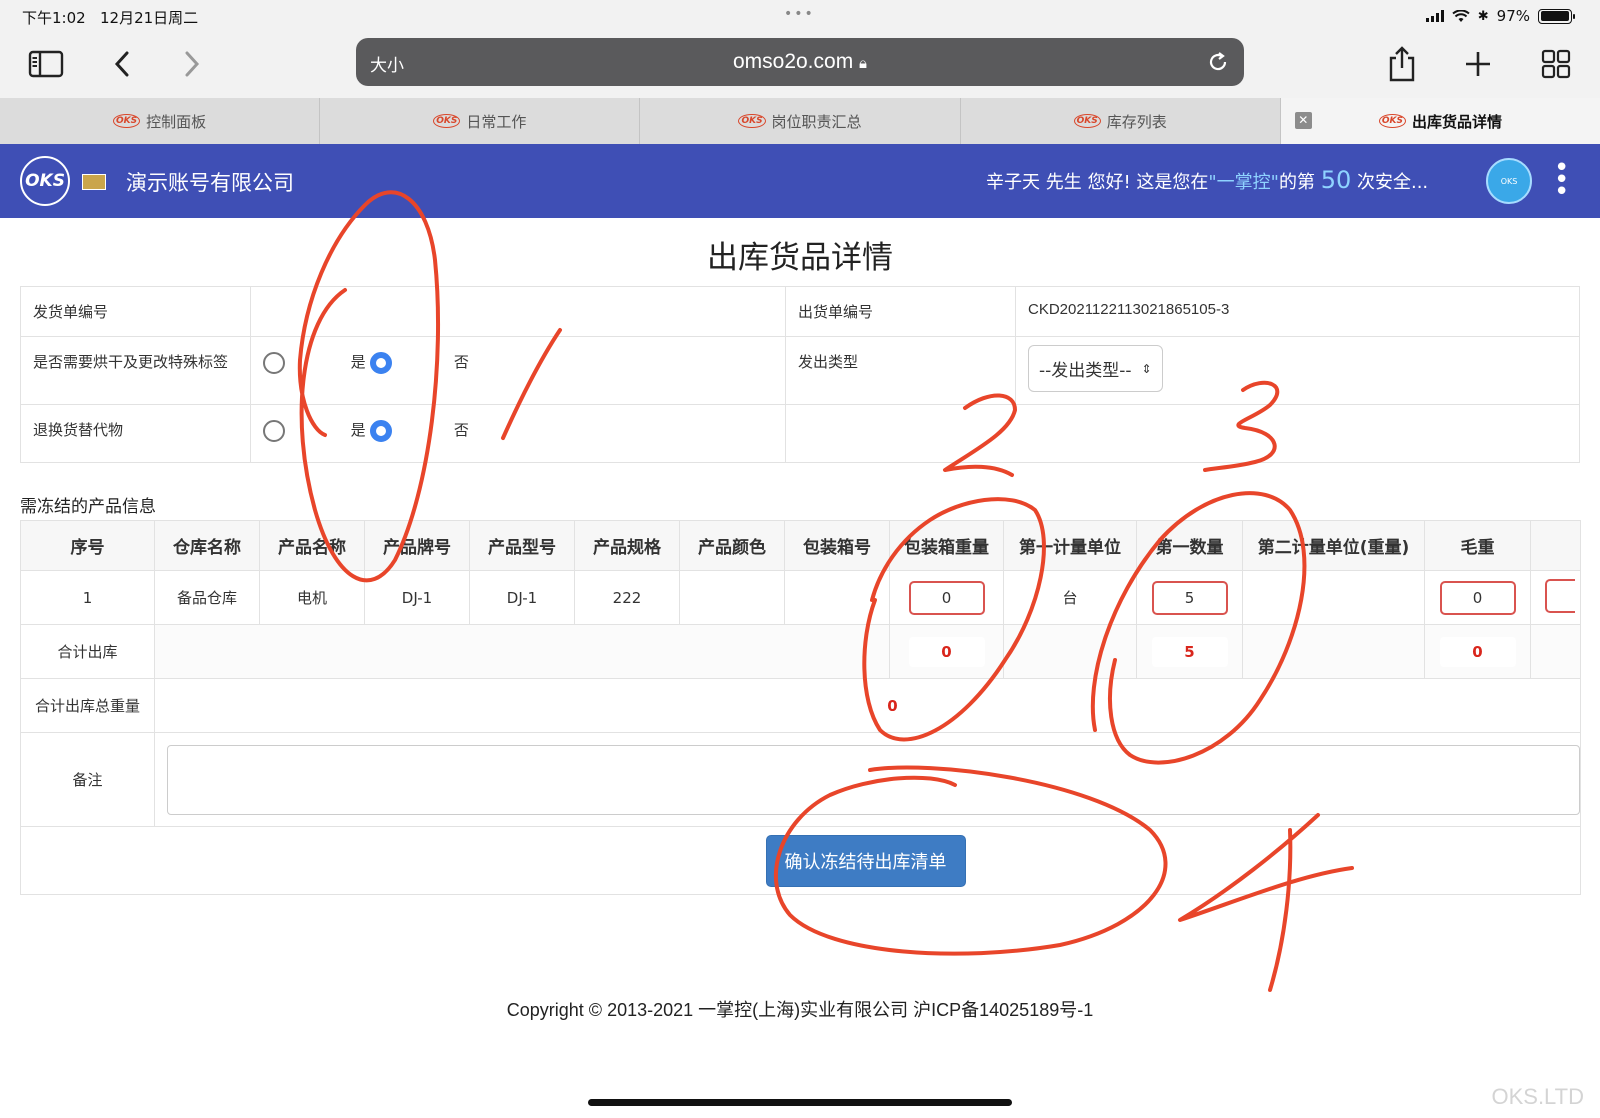  I want to click on remarks-textarea, so click(873, 779).